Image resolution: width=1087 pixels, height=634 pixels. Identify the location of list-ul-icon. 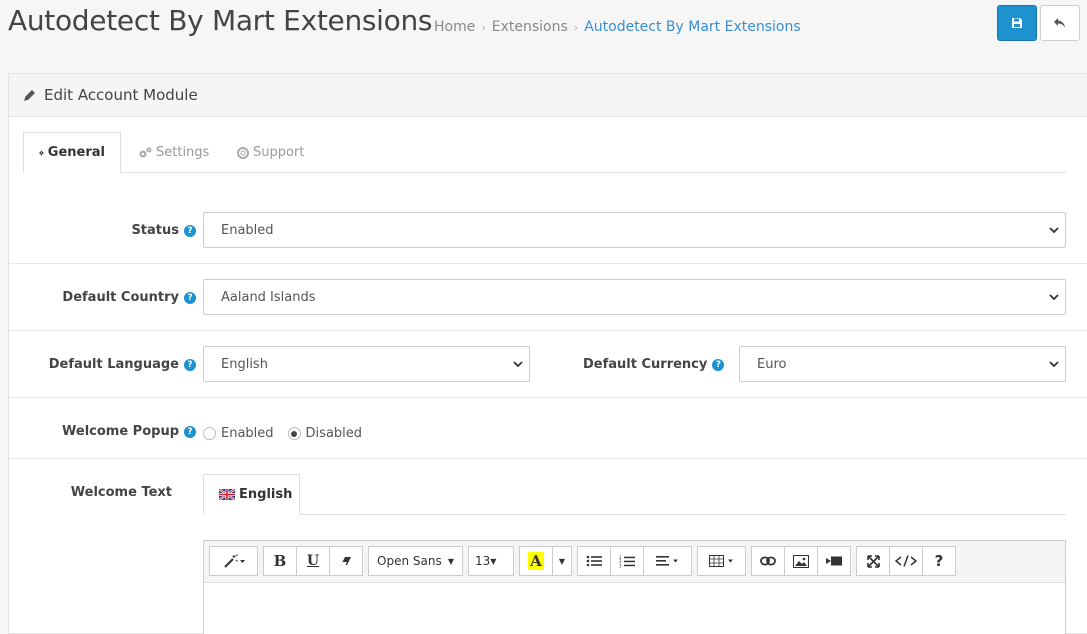
(594, 561).